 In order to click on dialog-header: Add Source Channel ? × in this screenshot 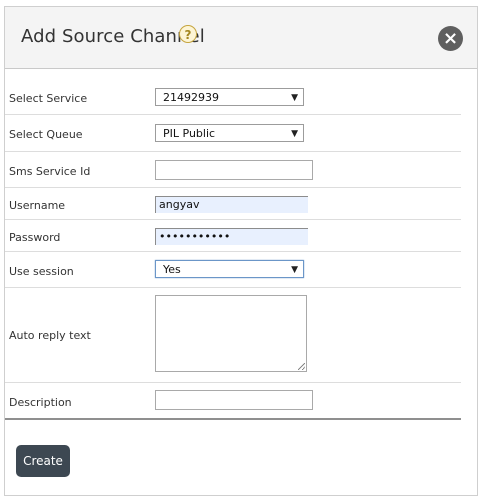, I will do `click(241, 38)`.